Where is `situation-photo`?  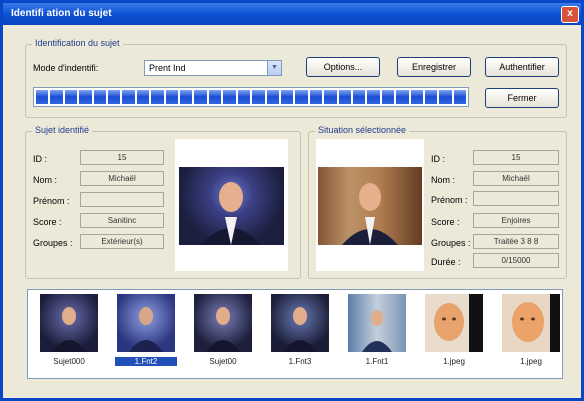
situation-photo is located at coordinates (370, 206).